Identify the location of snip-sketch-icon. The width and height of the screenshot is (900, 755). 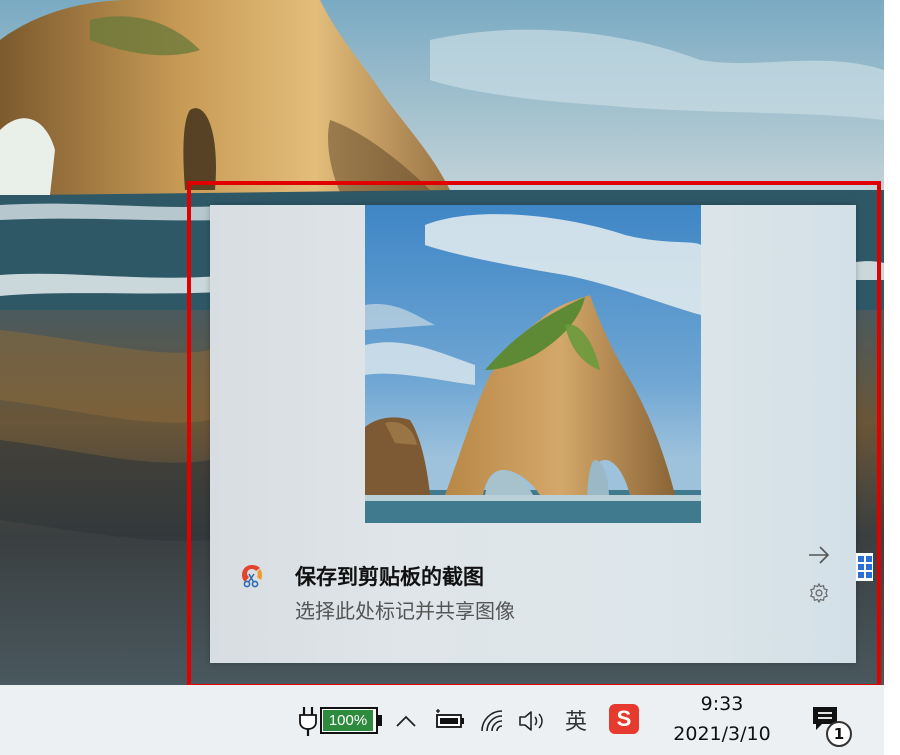
(252, 576).